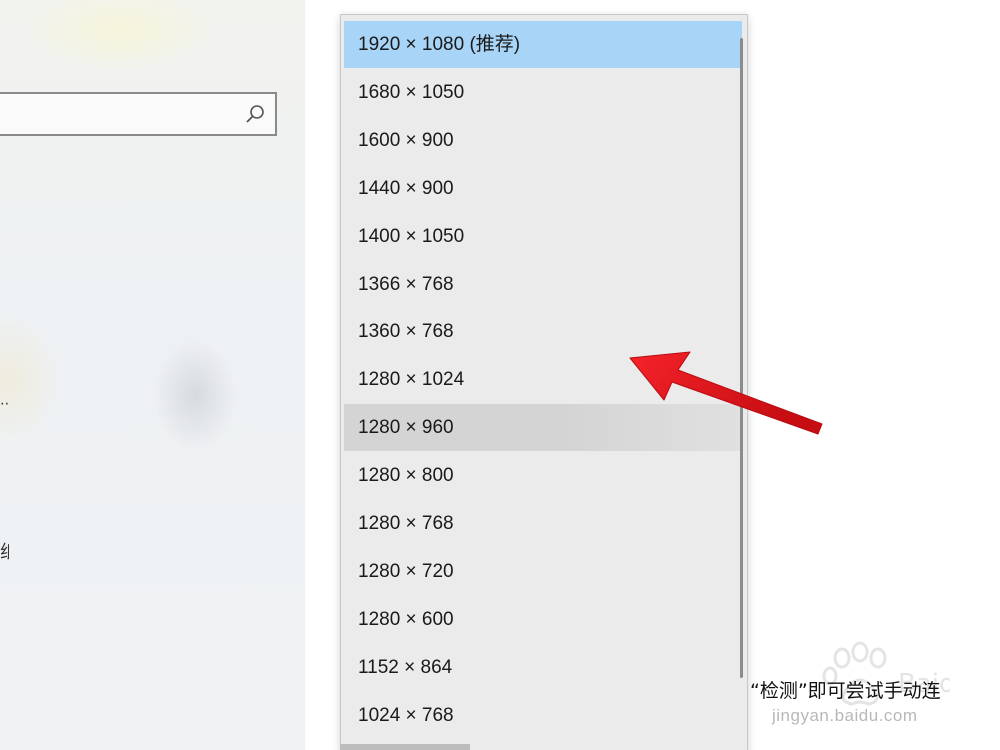 The height and width of the screenshot is (750, 1000). What do you see at coordinates (543, 140) in the screenshot?
I see `resolution-option: 1600 × 900` at bounding box center [543, 140].